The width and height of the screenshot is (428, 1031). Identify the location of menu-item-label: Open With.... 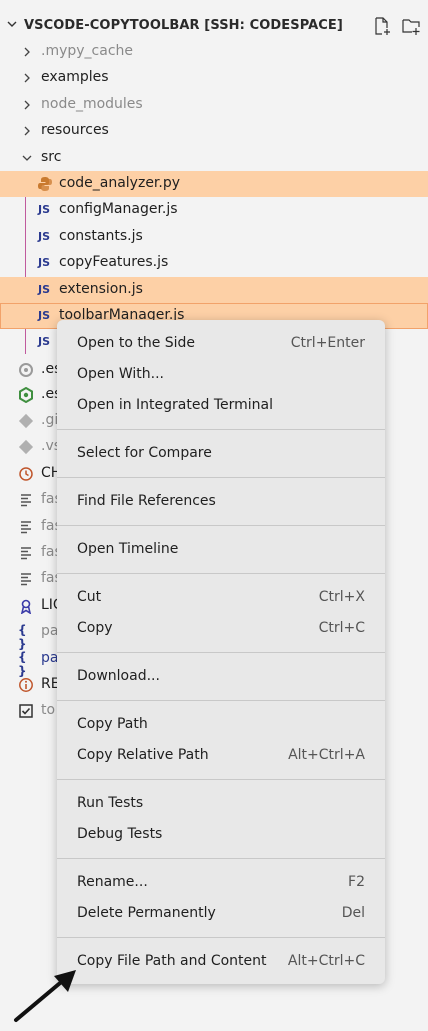
(120, 374).